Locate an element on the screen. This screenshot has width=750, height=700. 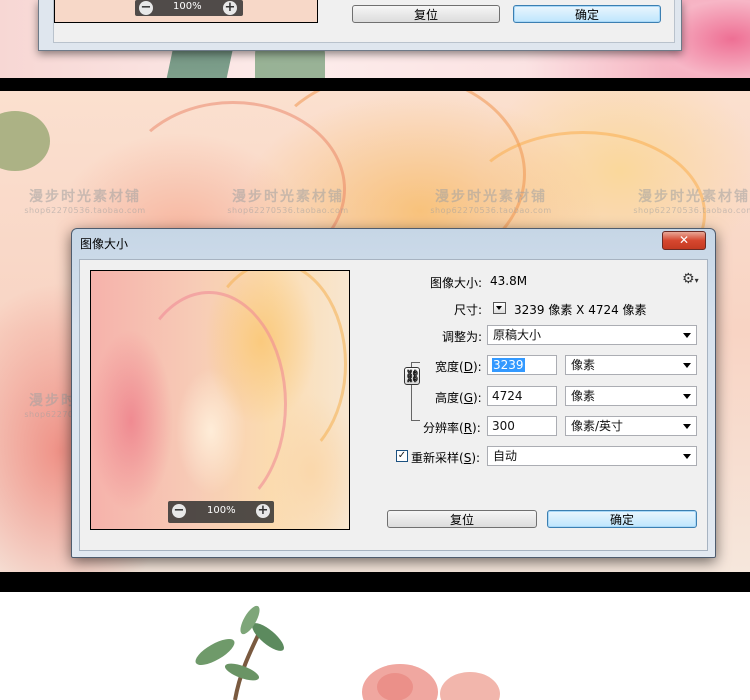
close-icon: ✕ is located at coordinates (684, 240).